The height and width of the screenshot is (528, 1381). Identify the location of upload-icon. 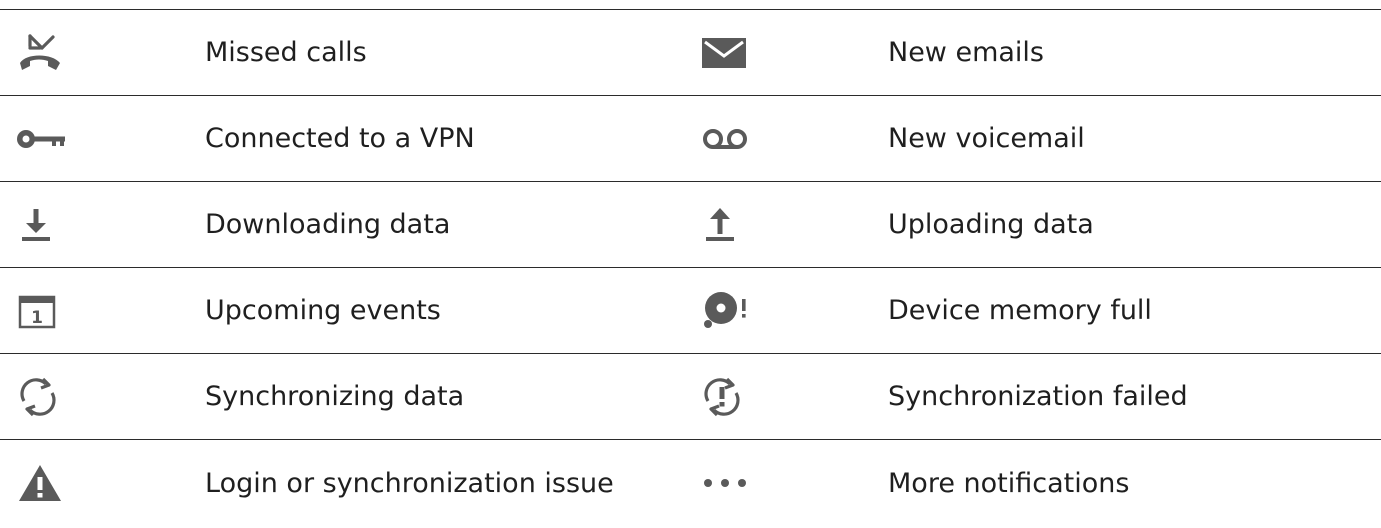
(728, 225).